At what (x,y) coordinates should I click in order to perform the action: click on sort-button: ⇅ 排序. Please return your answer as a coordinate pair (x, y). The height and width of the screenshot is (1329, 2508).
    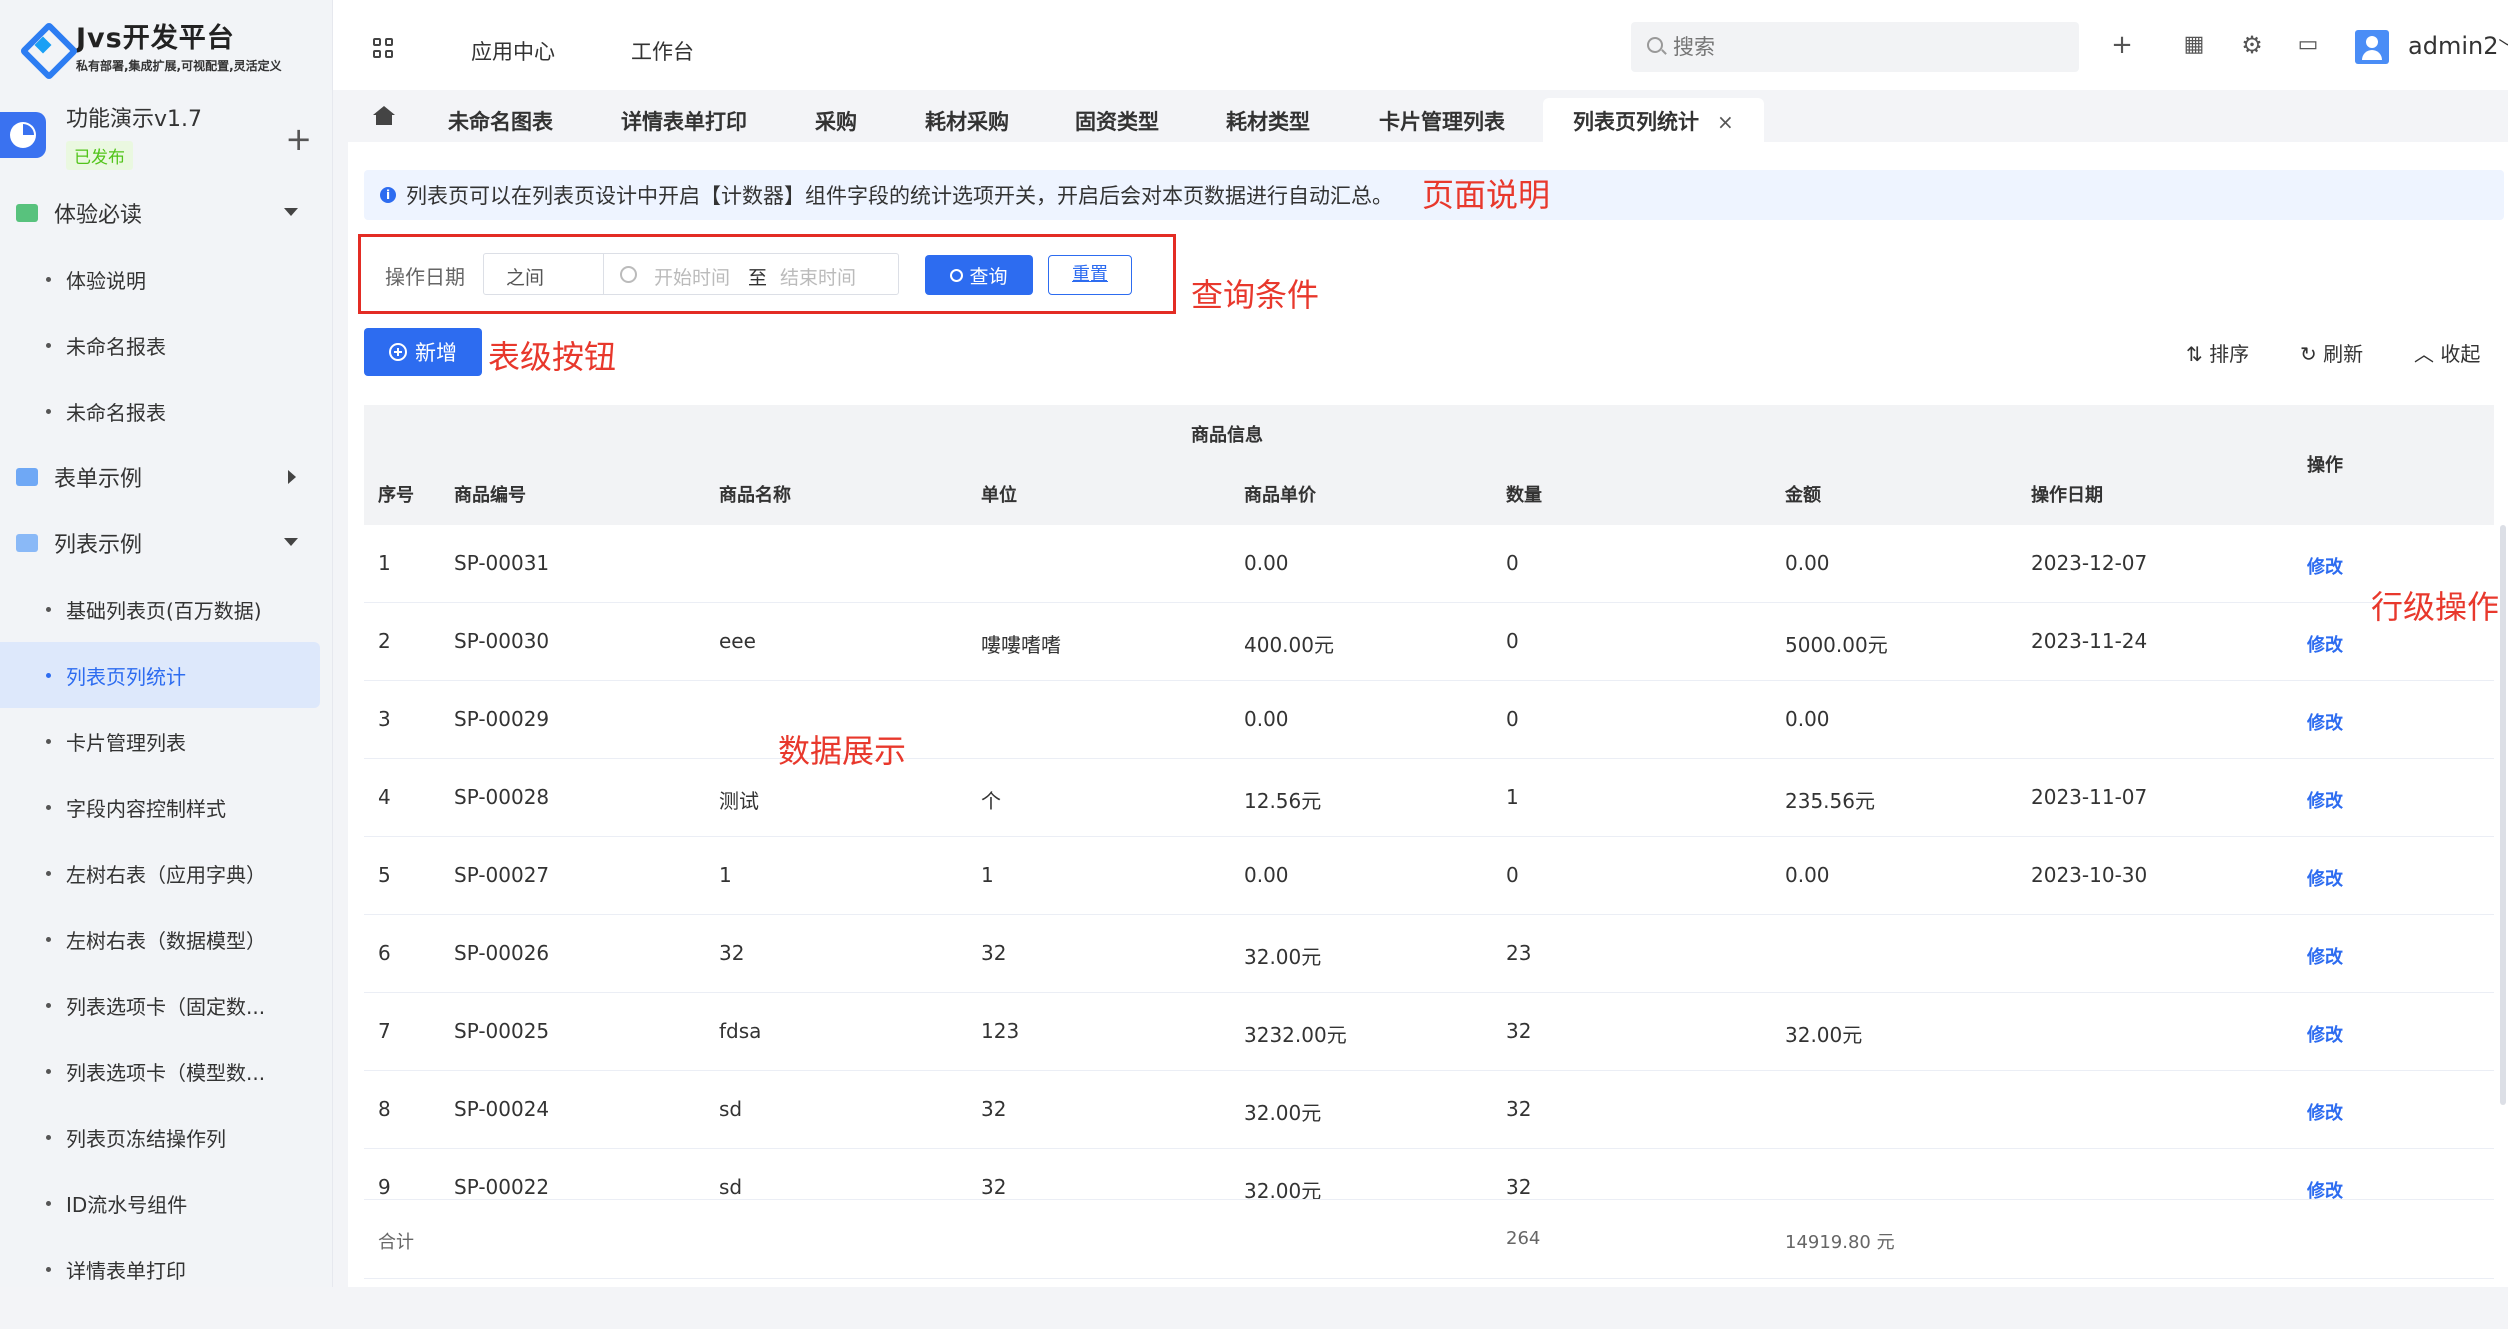
    Looking at the image, I should click on (2217, 352).